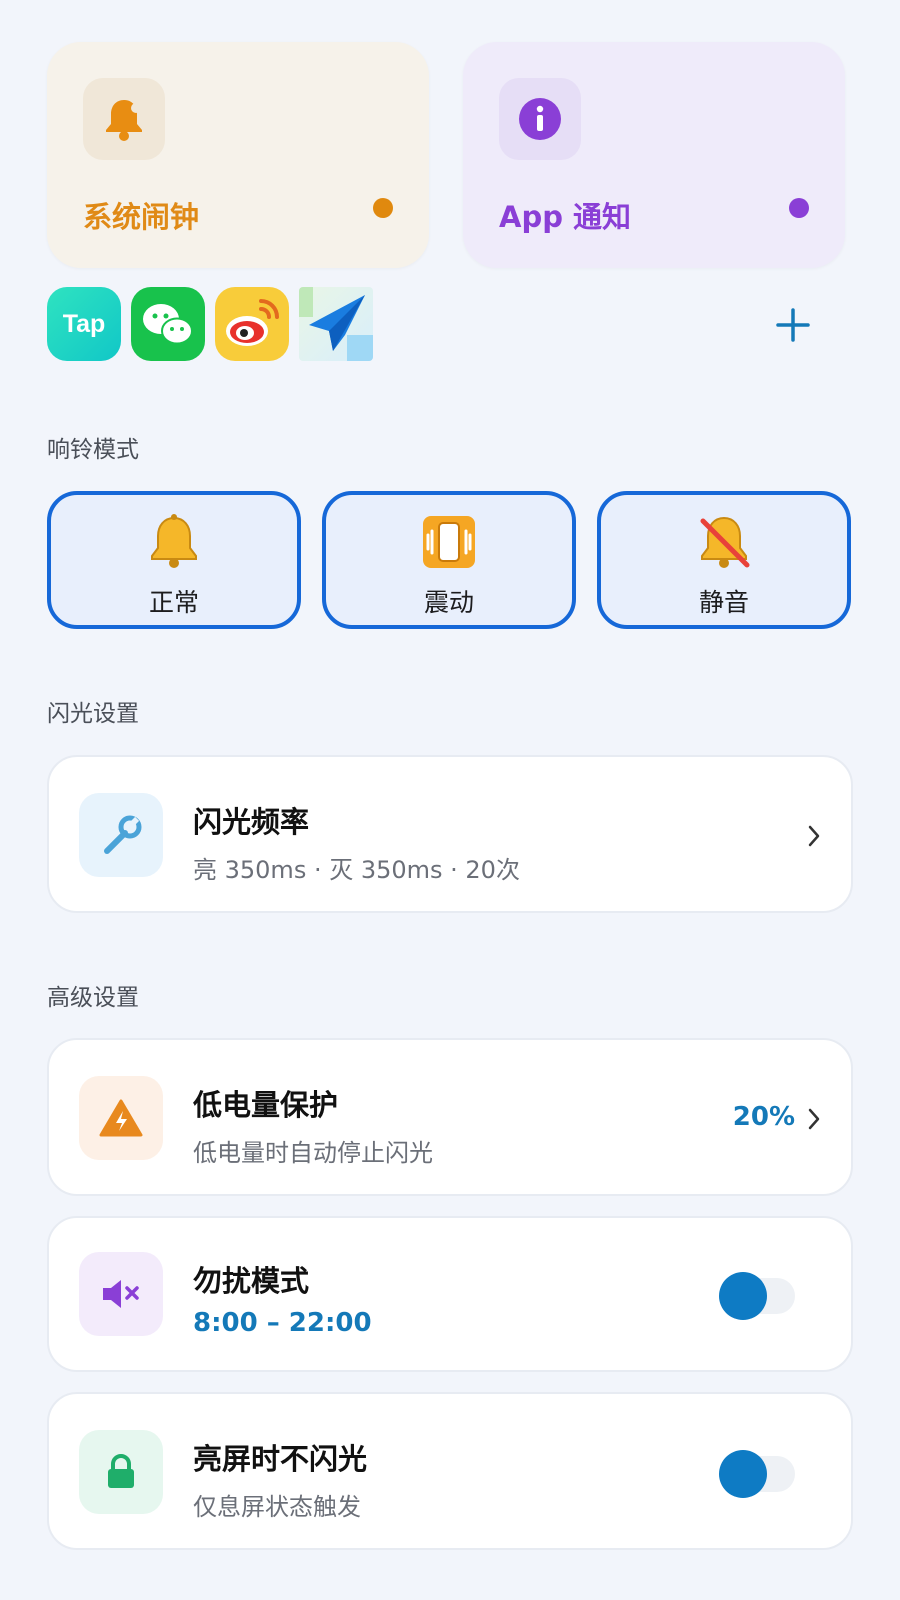 The image size is (900, 1600). Describe the element at coordinates (743, 1296) in the screenshot. I see `dnd-toggle-knob` at that location.